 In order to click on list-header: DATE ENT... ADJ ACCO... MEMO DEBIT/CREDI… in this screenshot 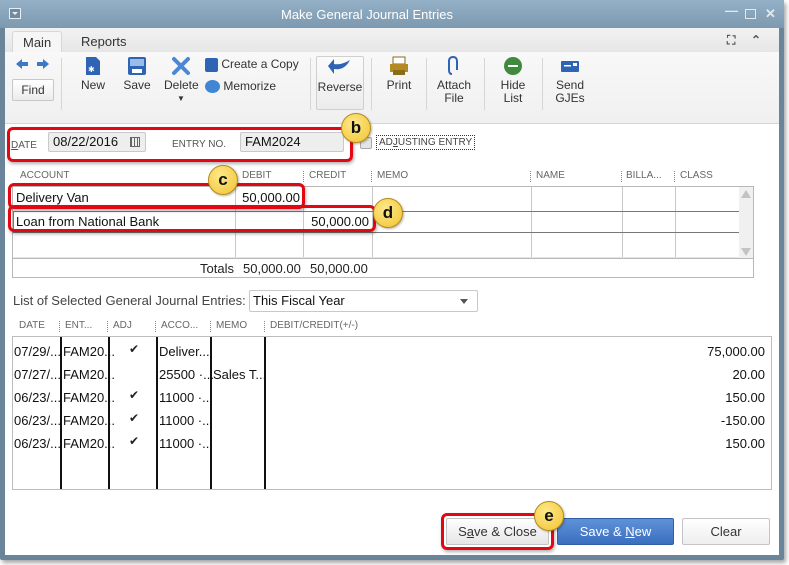, I will do `click(392, 328)`.